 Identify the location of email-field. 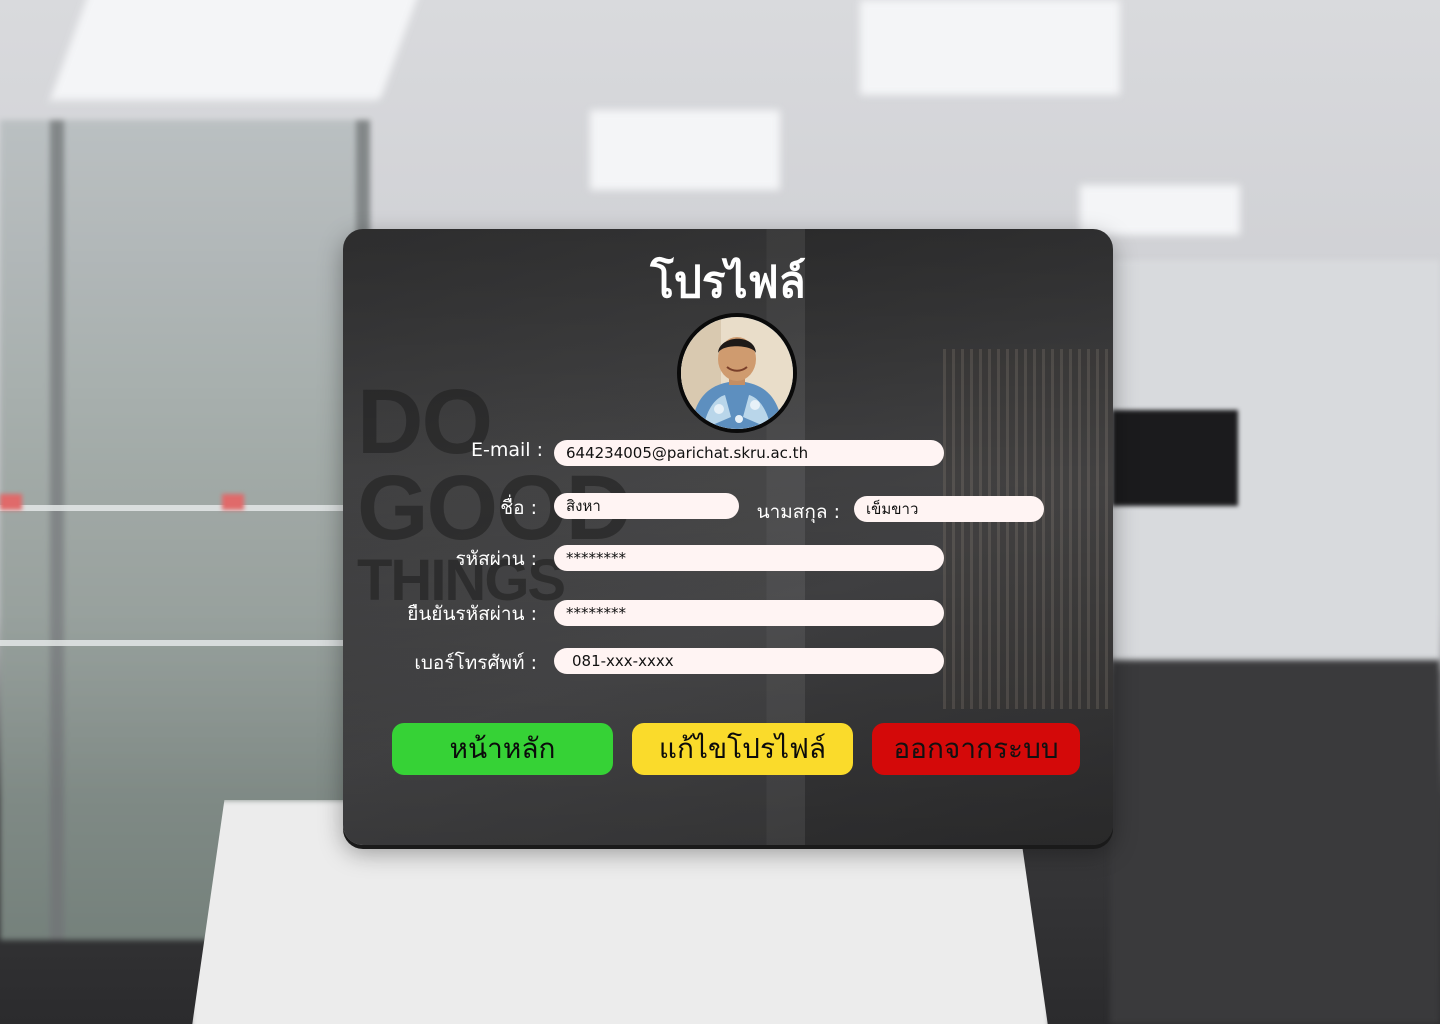
(749, 453).